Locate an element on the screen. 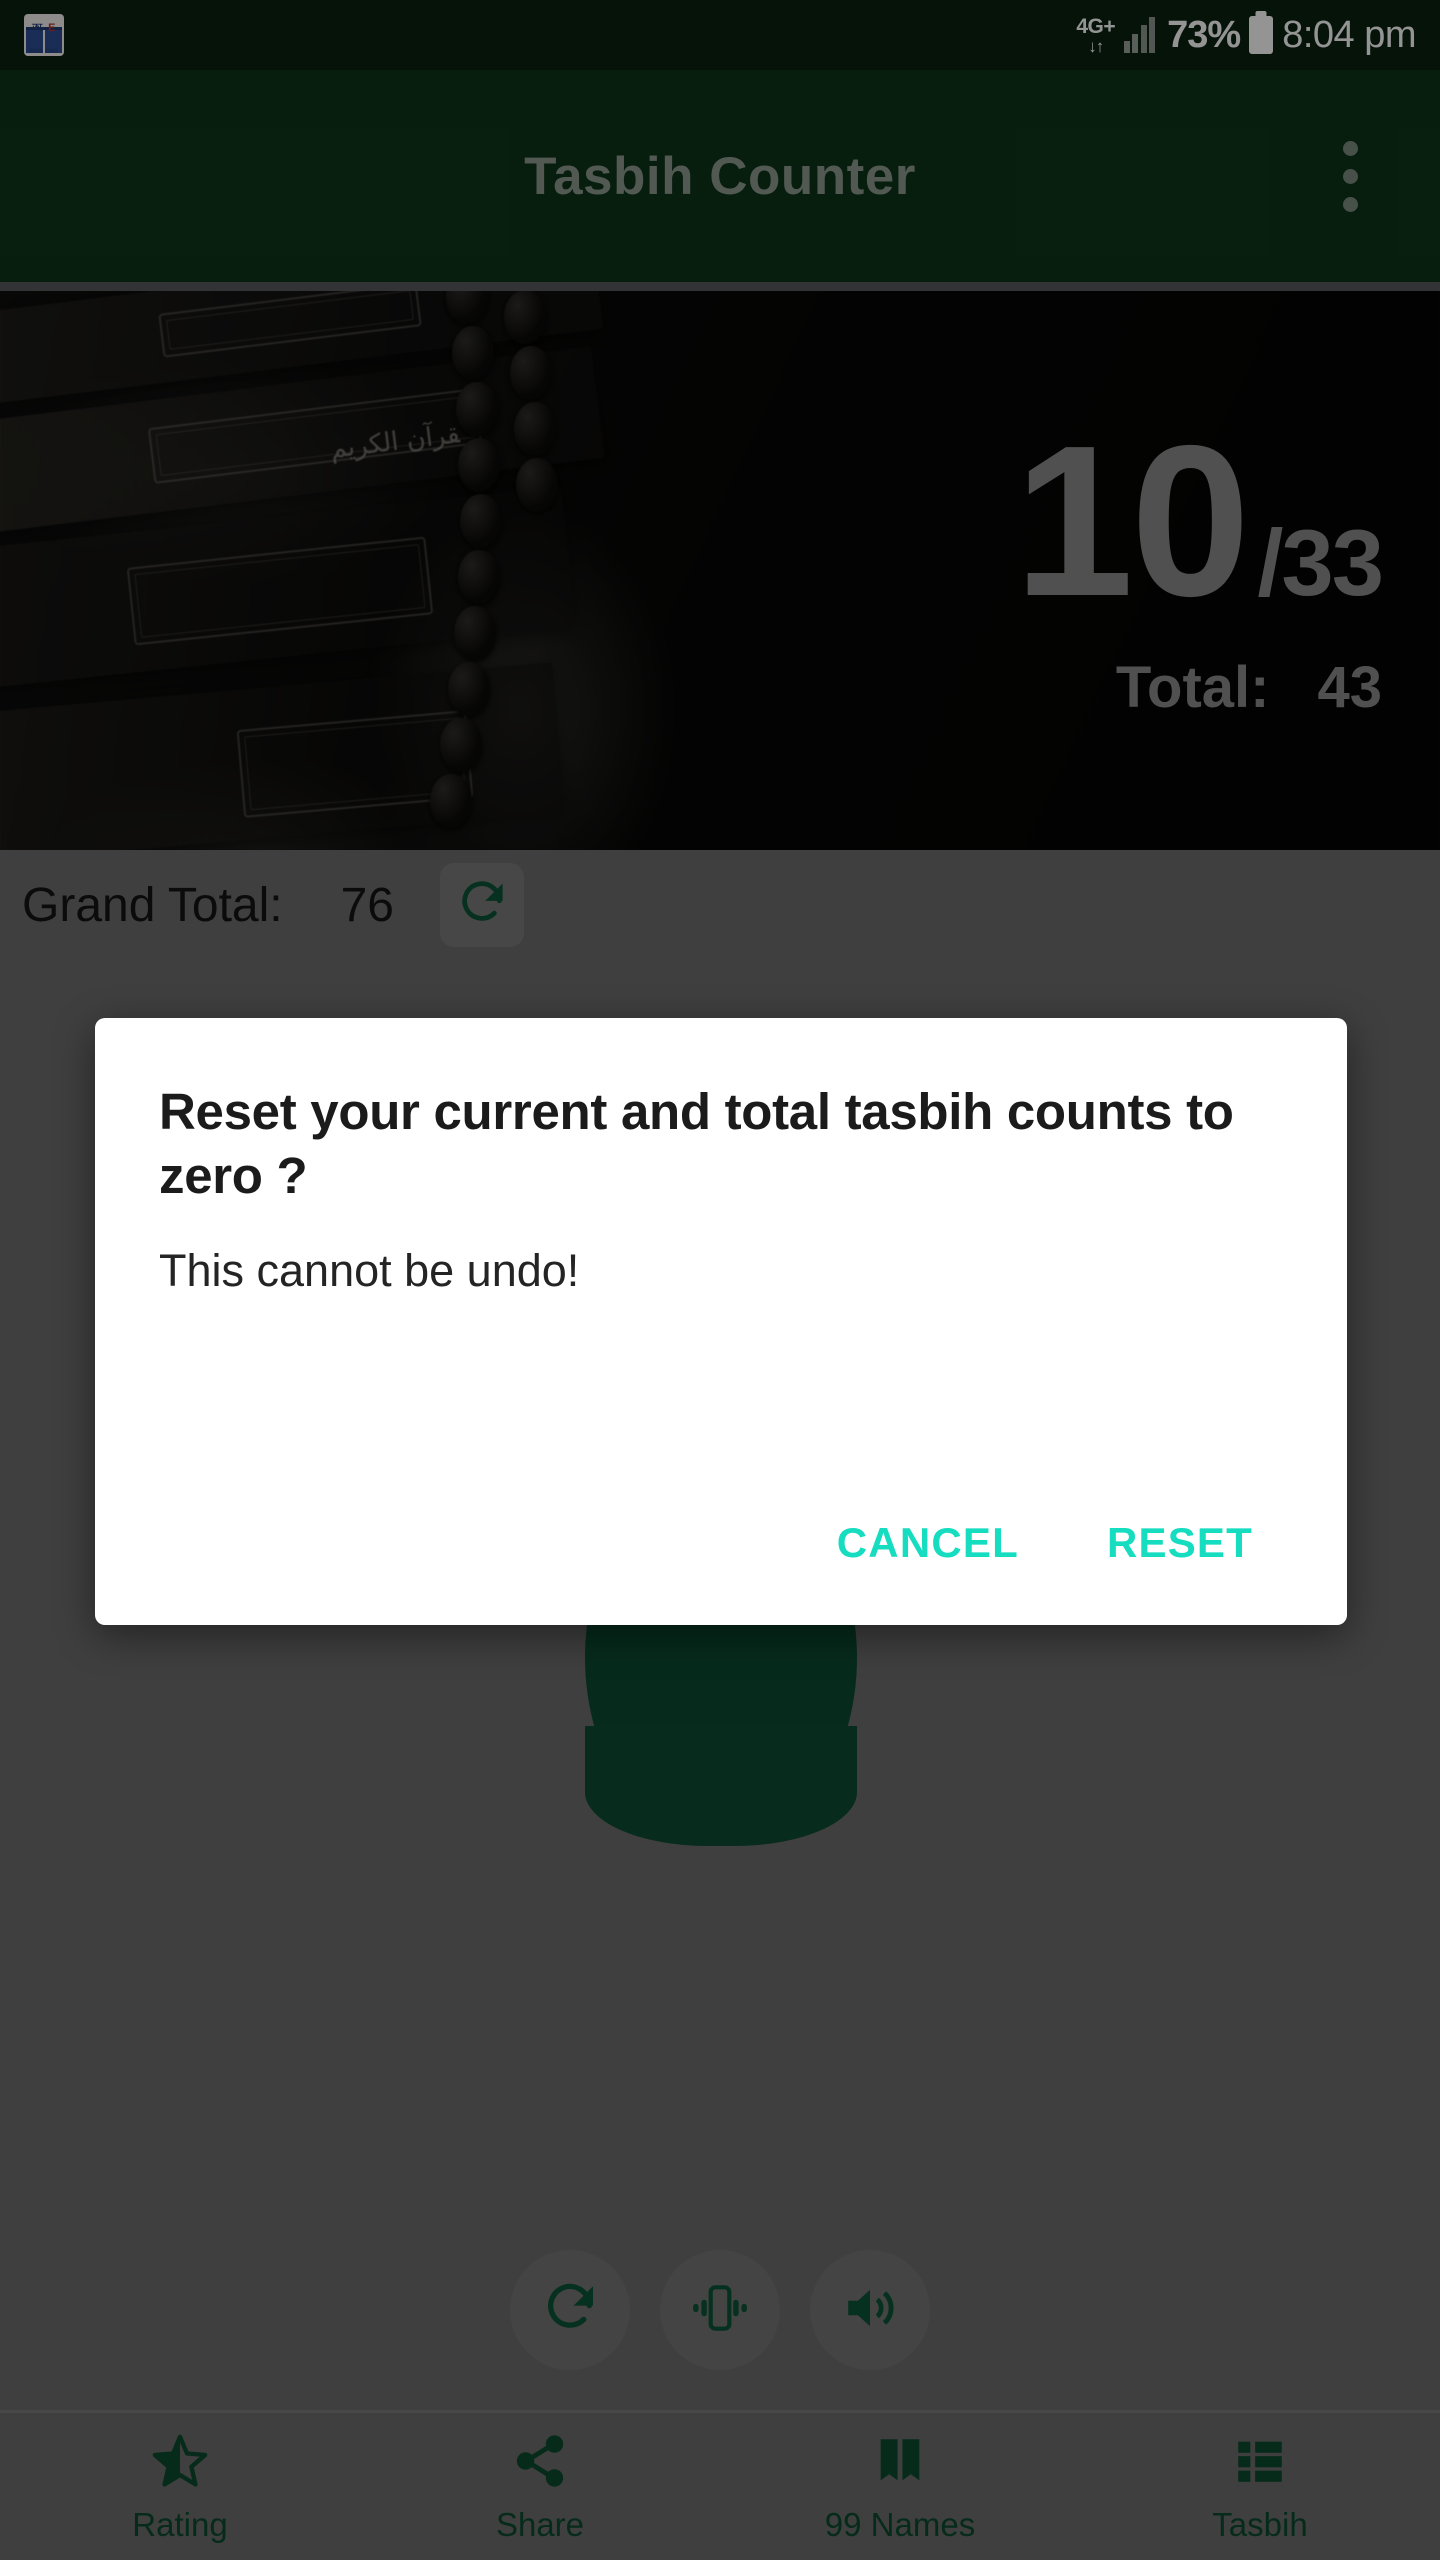 Image resolution: width=1440 pixels, height=2560 pixels. cancel-button: CANCEL is located at coordinates (928, 1543).